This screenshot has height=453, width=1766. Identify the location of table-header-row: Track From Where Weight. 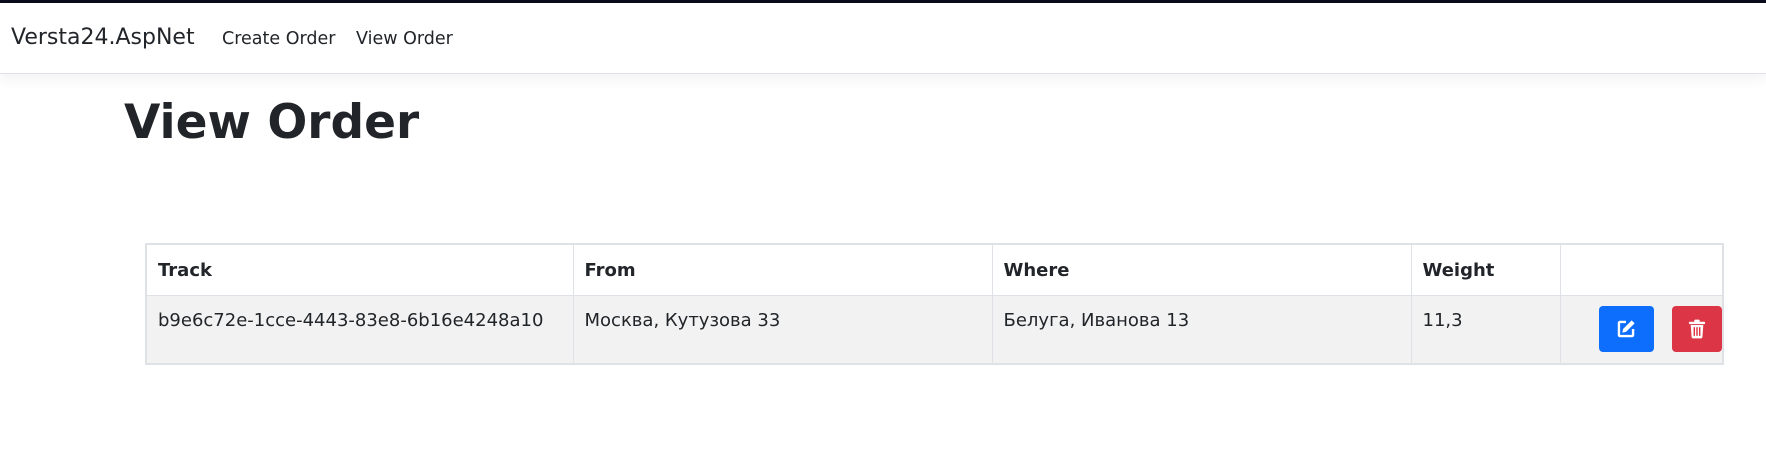
(934, 270).